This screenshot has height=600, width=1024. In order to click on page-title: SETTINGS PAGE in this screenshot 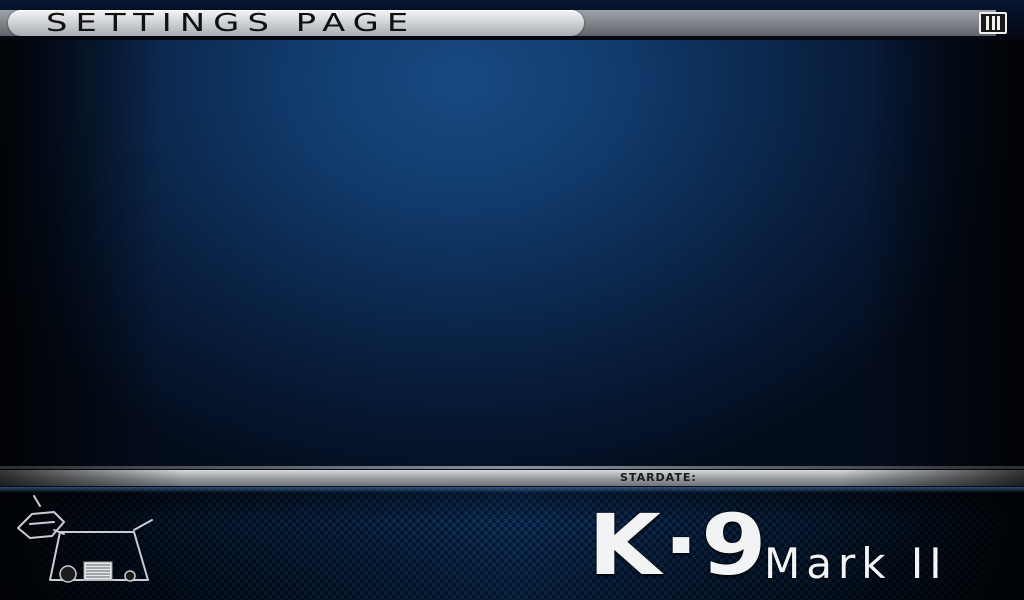, I will do `click(231, 22)`.